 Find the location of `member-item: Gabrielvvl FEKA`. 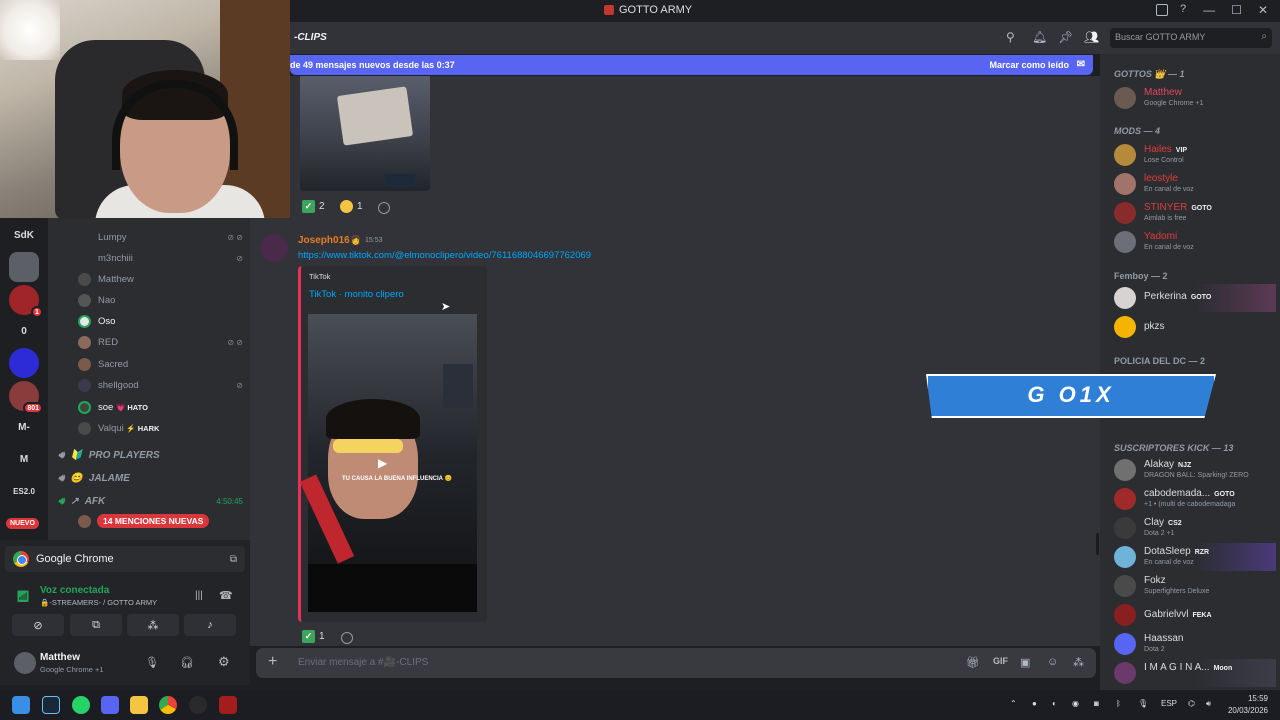

member-item: Gabrielvvl FEKA is located at coordinates (1195, 615).